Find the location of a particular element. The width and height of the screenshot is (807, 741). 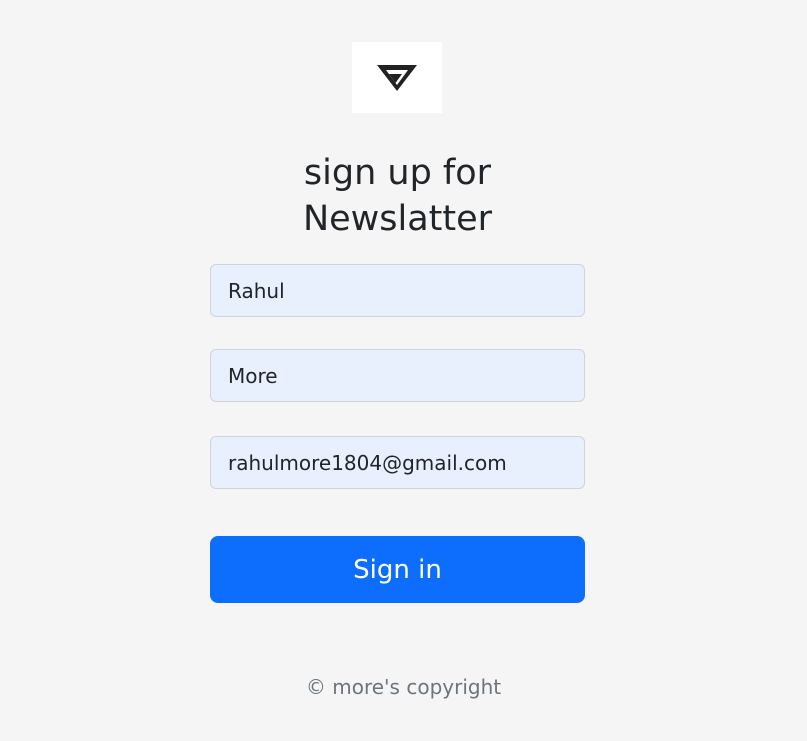

copyright-footer: © more's copyright is located at coordinates (403, 687).